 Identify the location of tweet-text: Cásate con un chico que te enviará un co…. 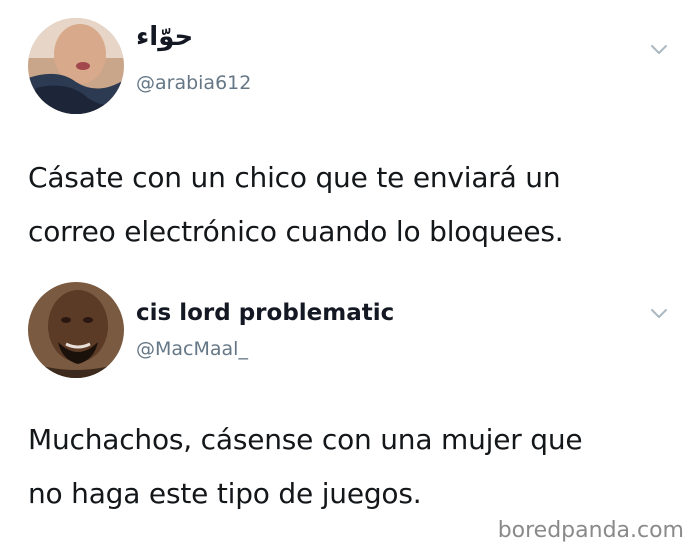
(296, 205).